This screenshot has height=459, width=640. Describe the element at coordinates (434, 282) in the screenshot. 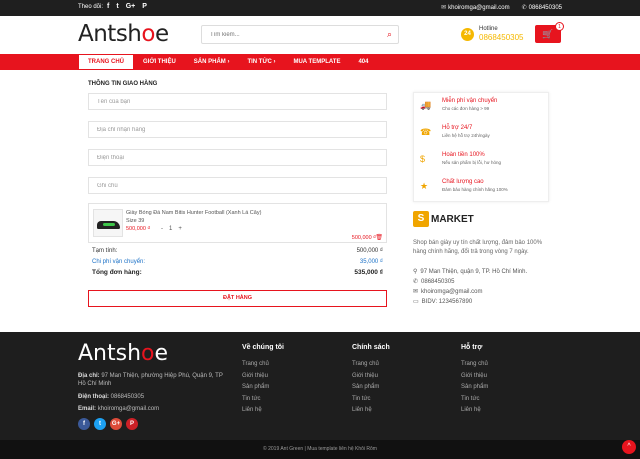

I see `store-phone: ✆ 0868450305` at that location.